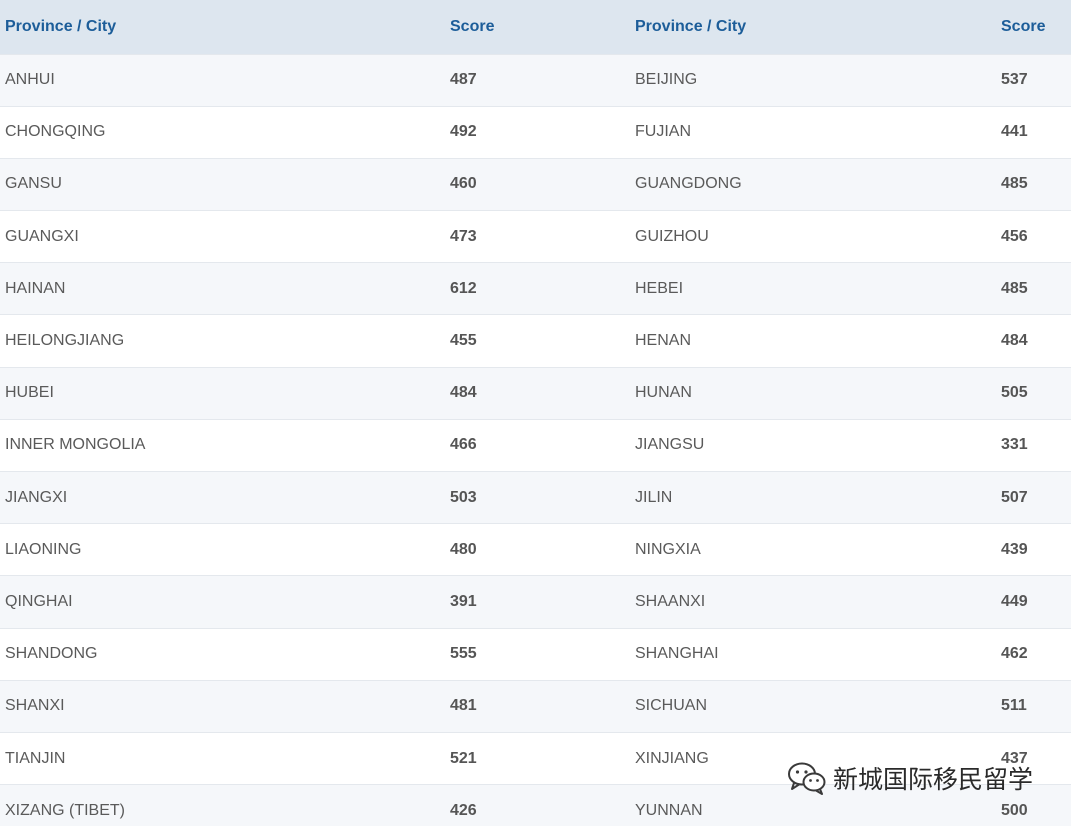 Image resolution: width=1071 pixels, height=826 pixels. Describe the element at coordinates (535, 393) in the screenshot. I see `table-row: HUBEI 484 HUNAN 505` at that location.